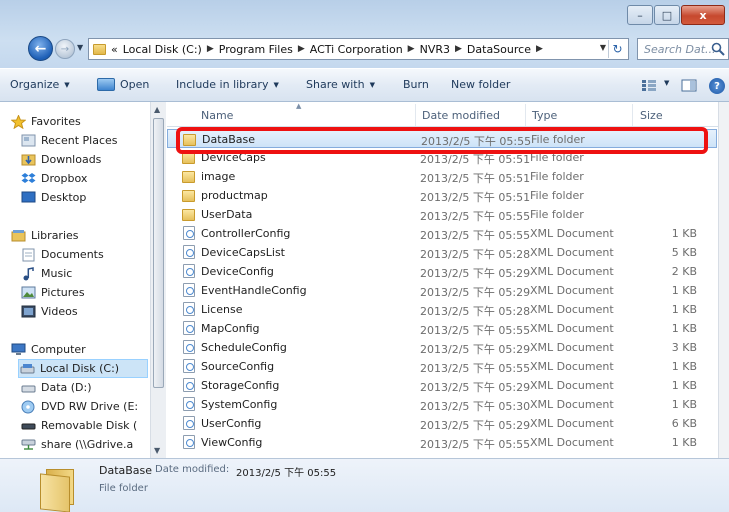 This screenshot has width=729, height=512. I want to click on burn-button: Burn, so click(416, 84).